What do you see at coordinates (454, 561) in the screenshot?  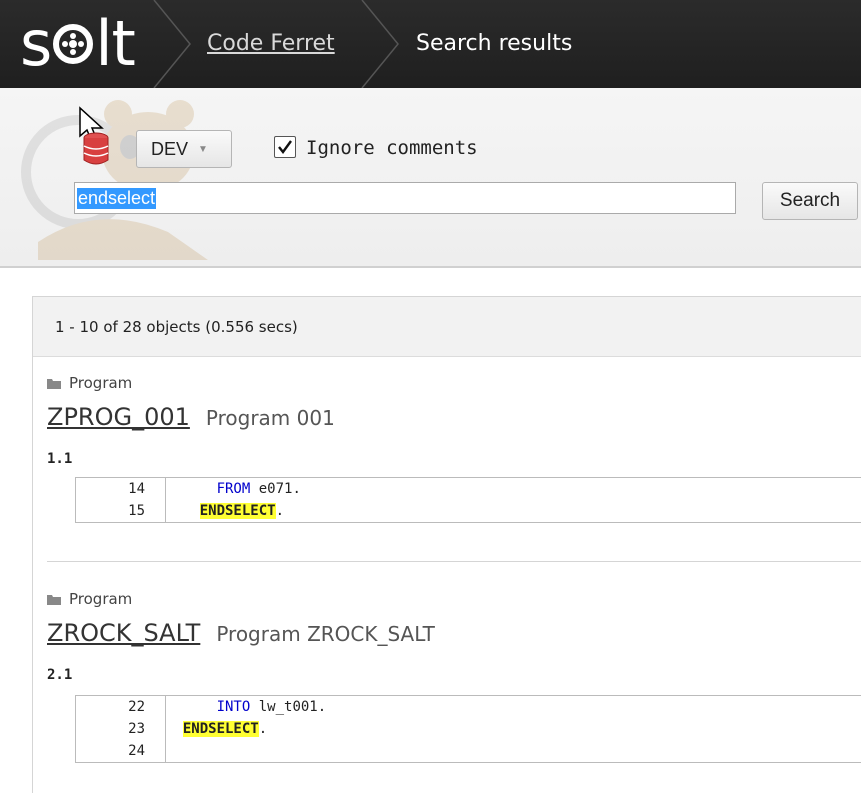 I see `result-divider` at bounding box center [454, 561].